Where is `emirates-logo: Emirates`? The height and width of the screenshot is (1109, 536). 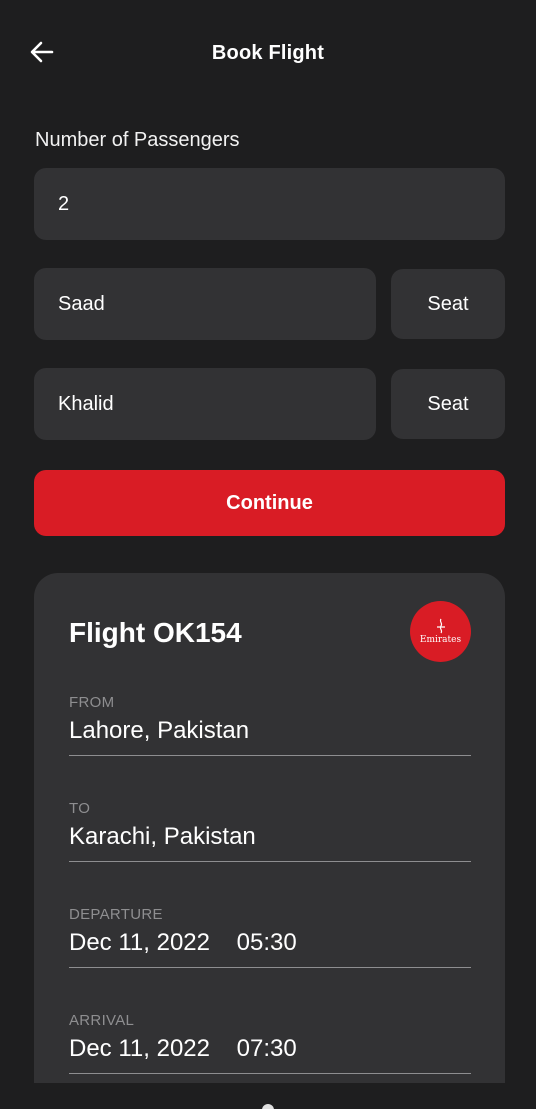 emirates-logo: Emirates is located at coordinates (440, 631).